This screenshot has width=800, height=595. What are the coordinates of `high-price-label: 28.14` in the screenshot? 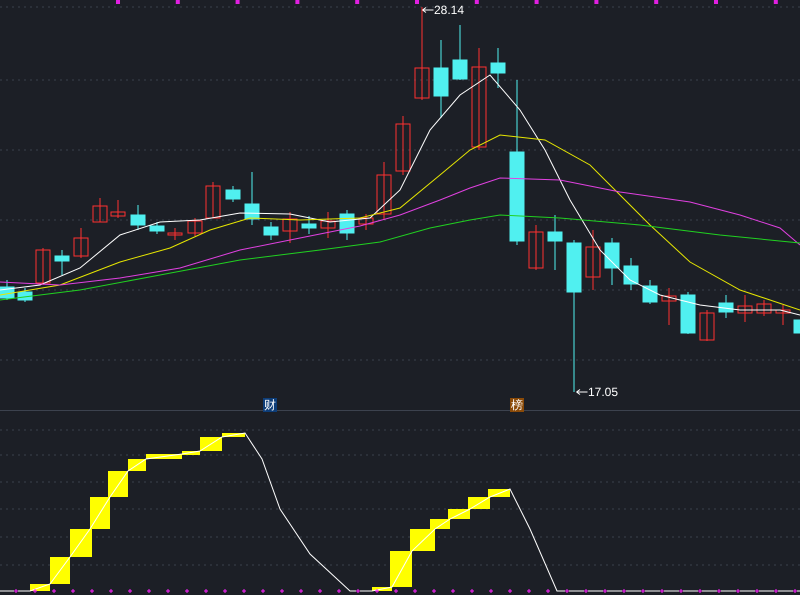 It's located at (449, 10).